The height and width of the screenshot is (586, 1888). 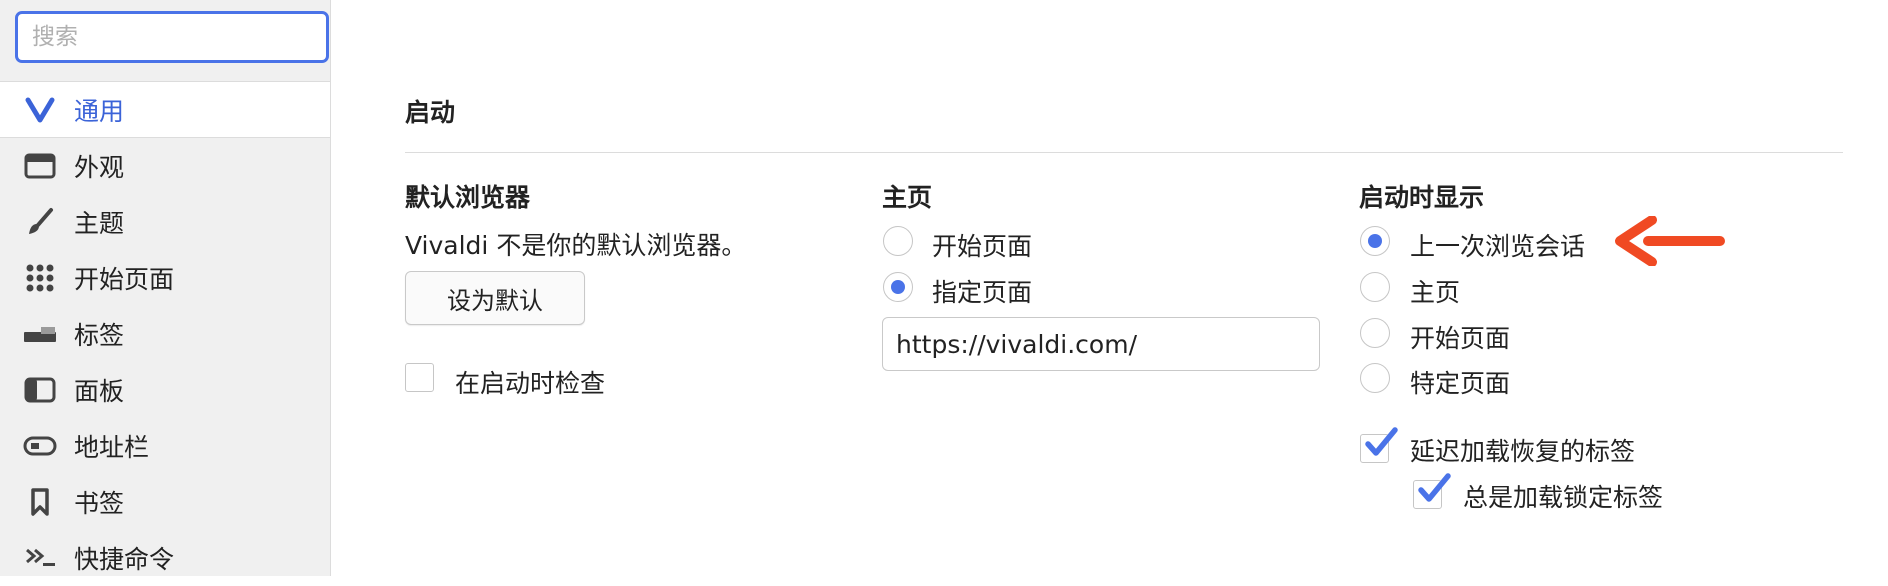 I want to click on search-input, so click(x=172, y=37).